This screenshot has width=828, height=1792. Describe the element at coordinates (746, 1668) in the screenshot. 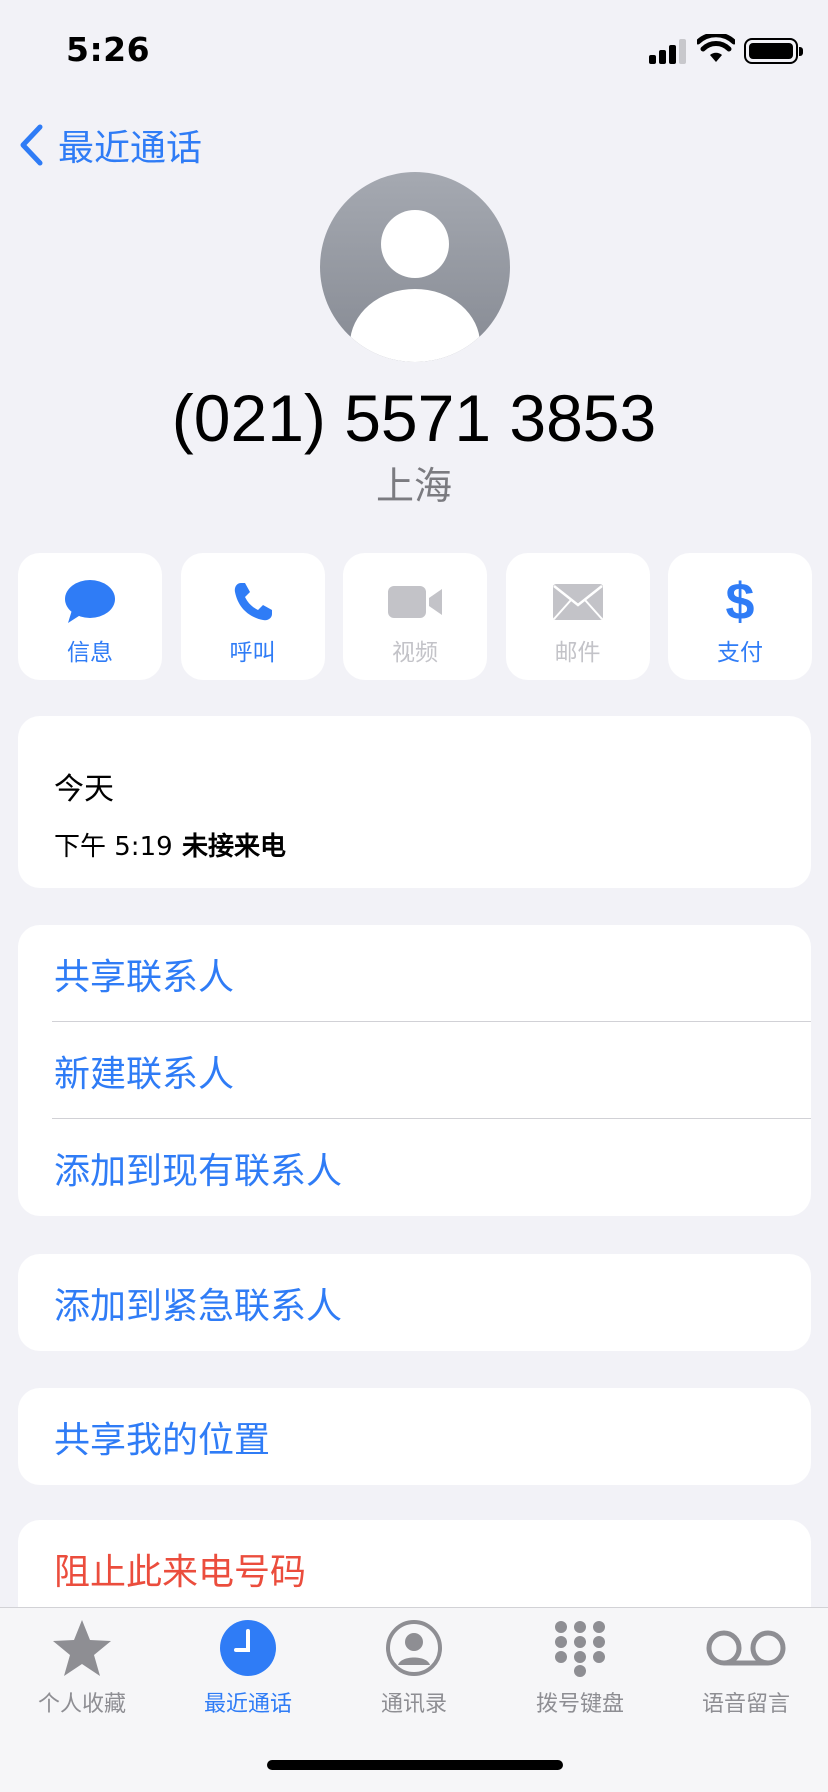

I see `tab-voicemail: 语音留言` at that location.